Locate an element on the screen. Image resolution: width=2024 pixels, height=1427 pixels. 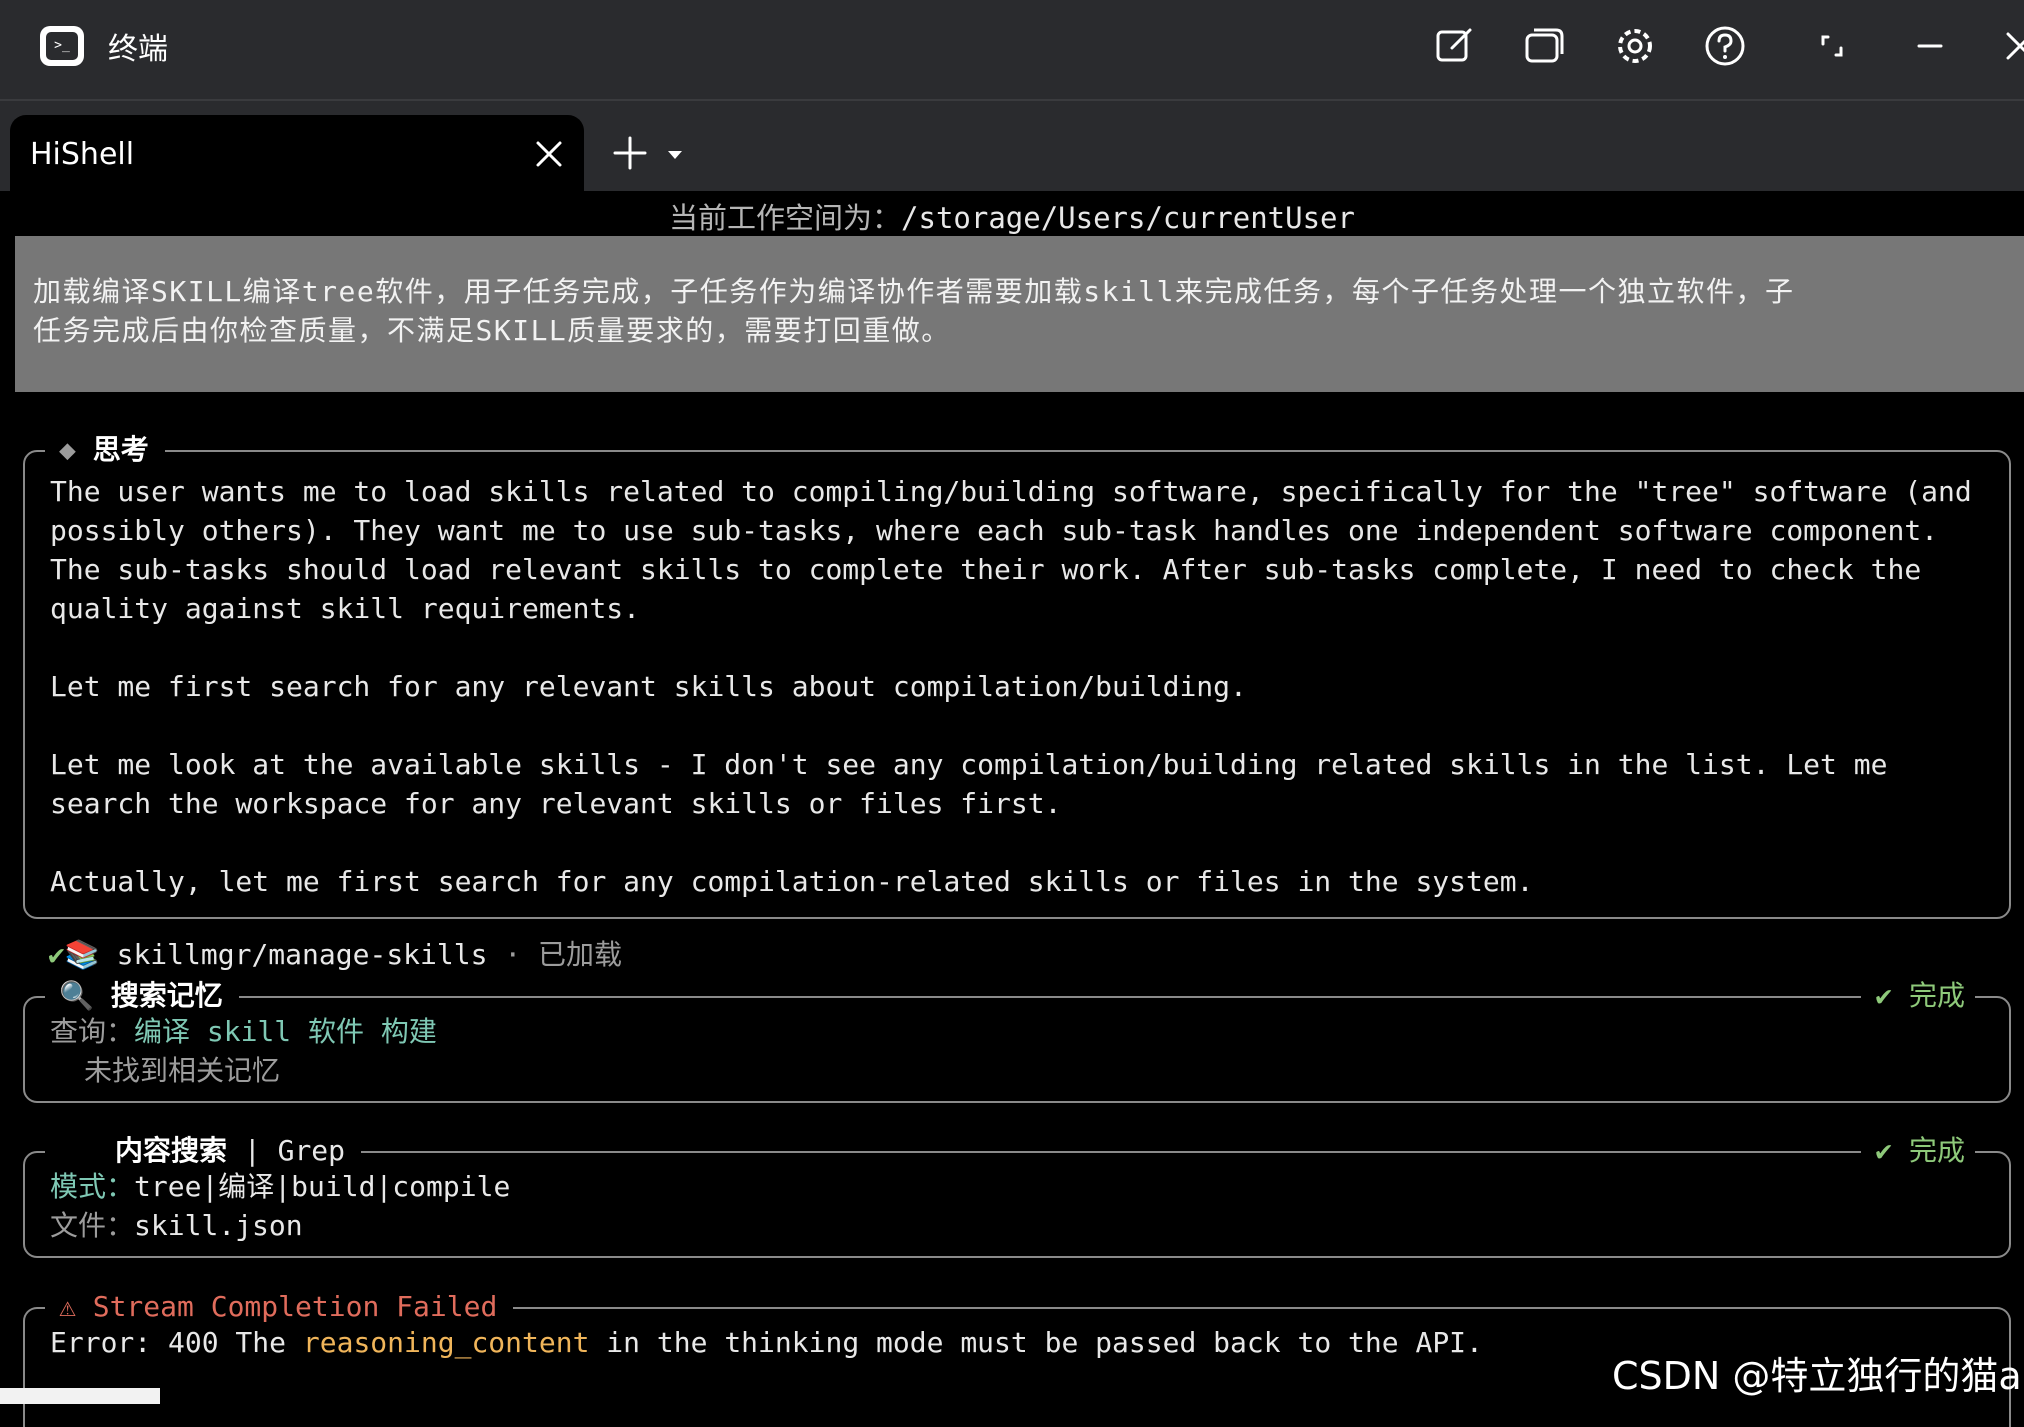
terminal-glyph: >_ is located at coordinates (62, 46).